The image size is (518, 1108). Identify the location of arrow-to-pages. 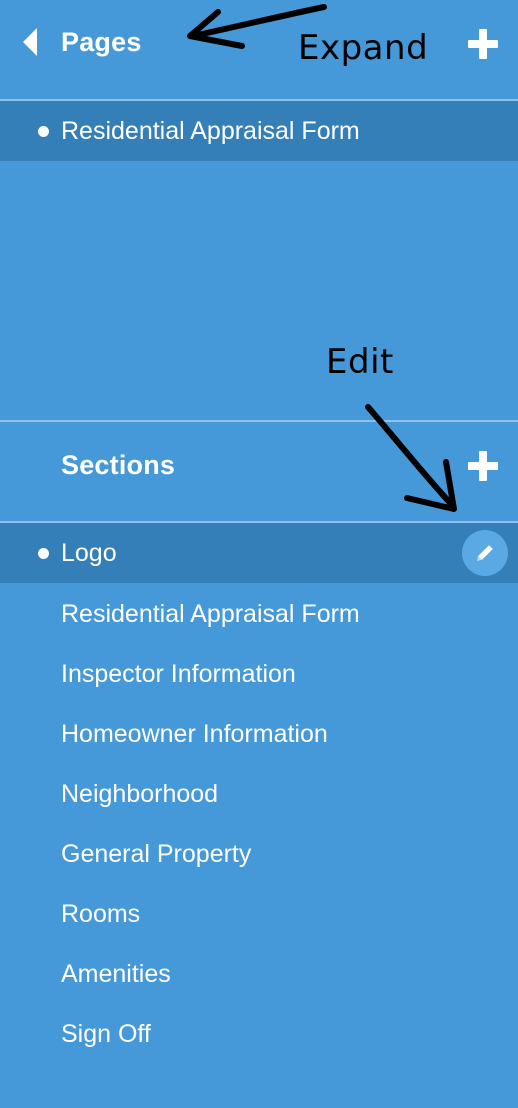
(258, 21).